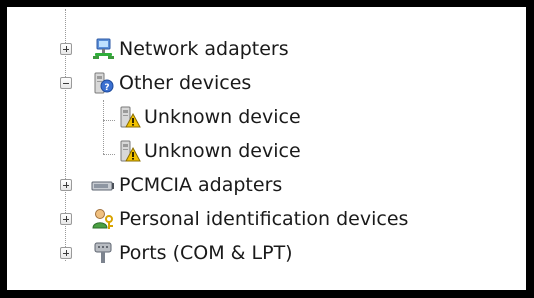 This screenshot has height=298, width=534. What do you see at coordinates (103, 185) in the screenshot?
I see `pcmcia-adapter-icon` at bounding box center [103, 185].